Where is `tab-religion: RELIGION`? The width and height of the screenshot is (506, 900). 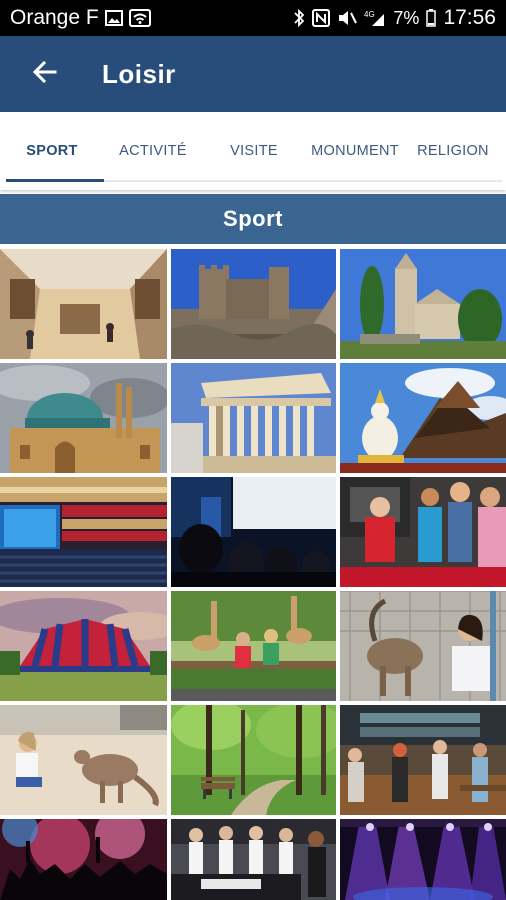
tab-religion: RELIGION is located at coordinates (453, 151).